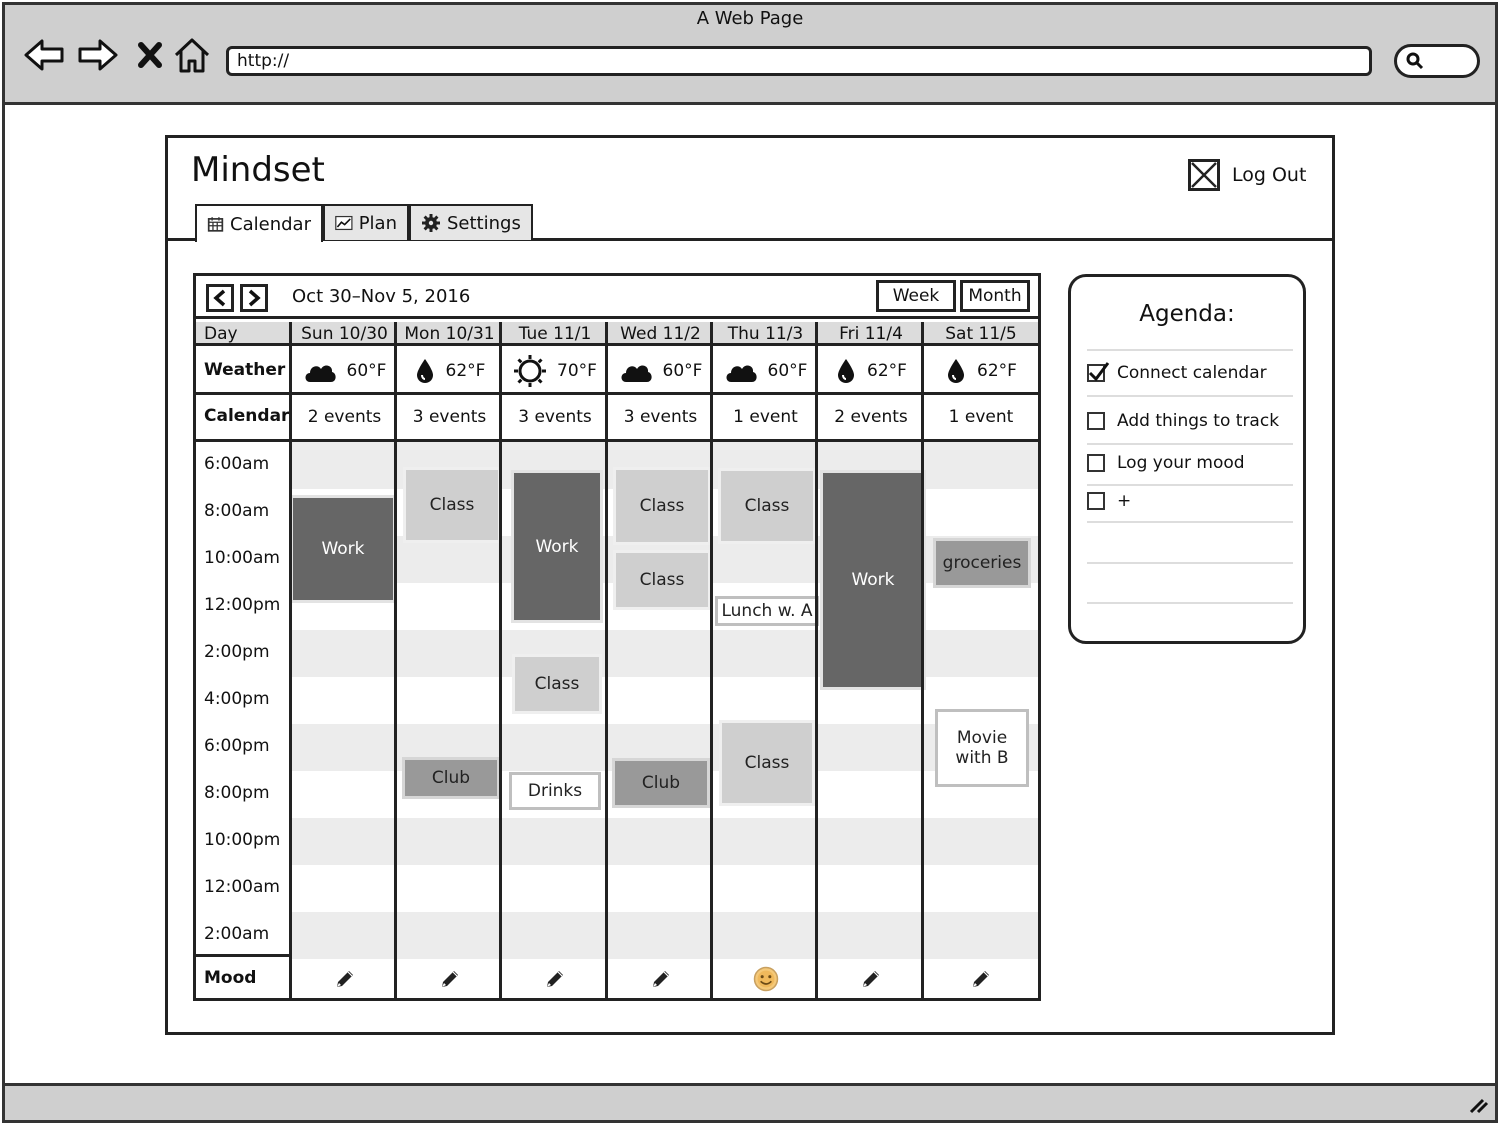 This screenshot has width=1500, height=1125. What do you see at coordinates (1415, 61) in the screenshot?
I see `search-icon` at bounding box center [1415, 61].